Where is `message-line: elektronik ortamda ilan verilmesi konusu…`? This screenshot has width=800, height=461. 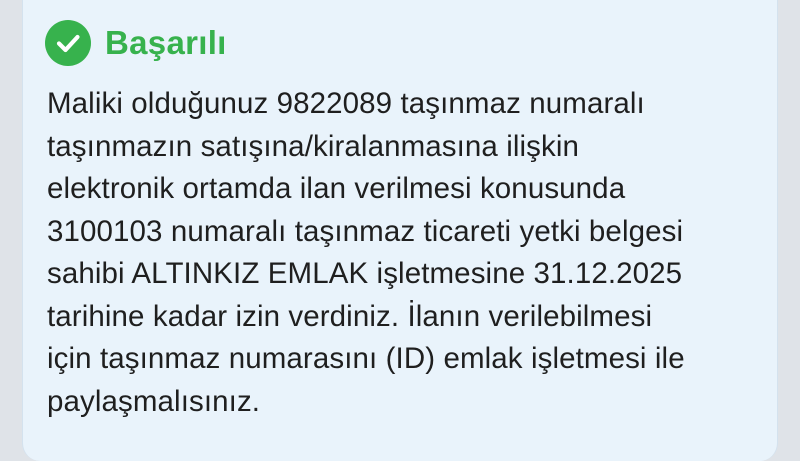 message-line: elektronik ortamda ilan verilmesi konusu… is located at coordinates (336, 188).